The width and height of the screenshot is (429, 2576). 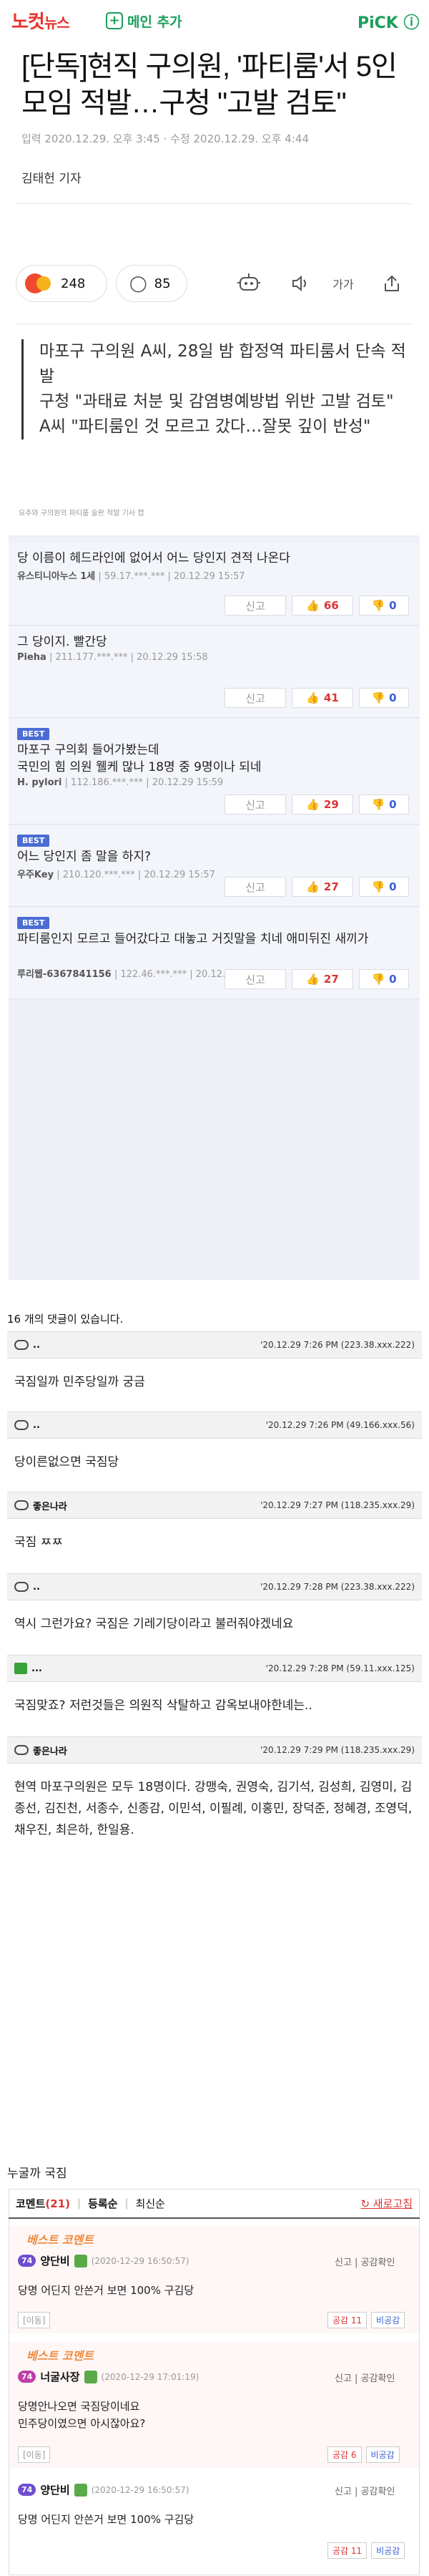 I want to click on like-button: 공감 6, so click(x=344, y=2454).